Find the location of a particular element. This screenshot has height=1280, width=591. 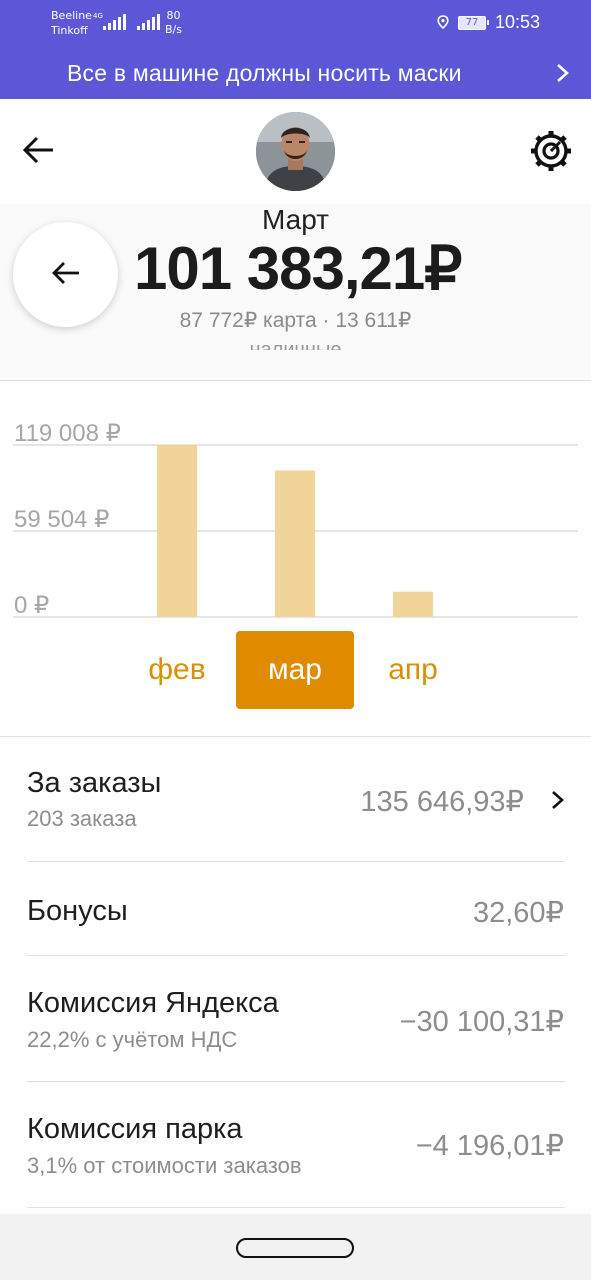

row-title: Бонусы is located at coordinates (77, 911).